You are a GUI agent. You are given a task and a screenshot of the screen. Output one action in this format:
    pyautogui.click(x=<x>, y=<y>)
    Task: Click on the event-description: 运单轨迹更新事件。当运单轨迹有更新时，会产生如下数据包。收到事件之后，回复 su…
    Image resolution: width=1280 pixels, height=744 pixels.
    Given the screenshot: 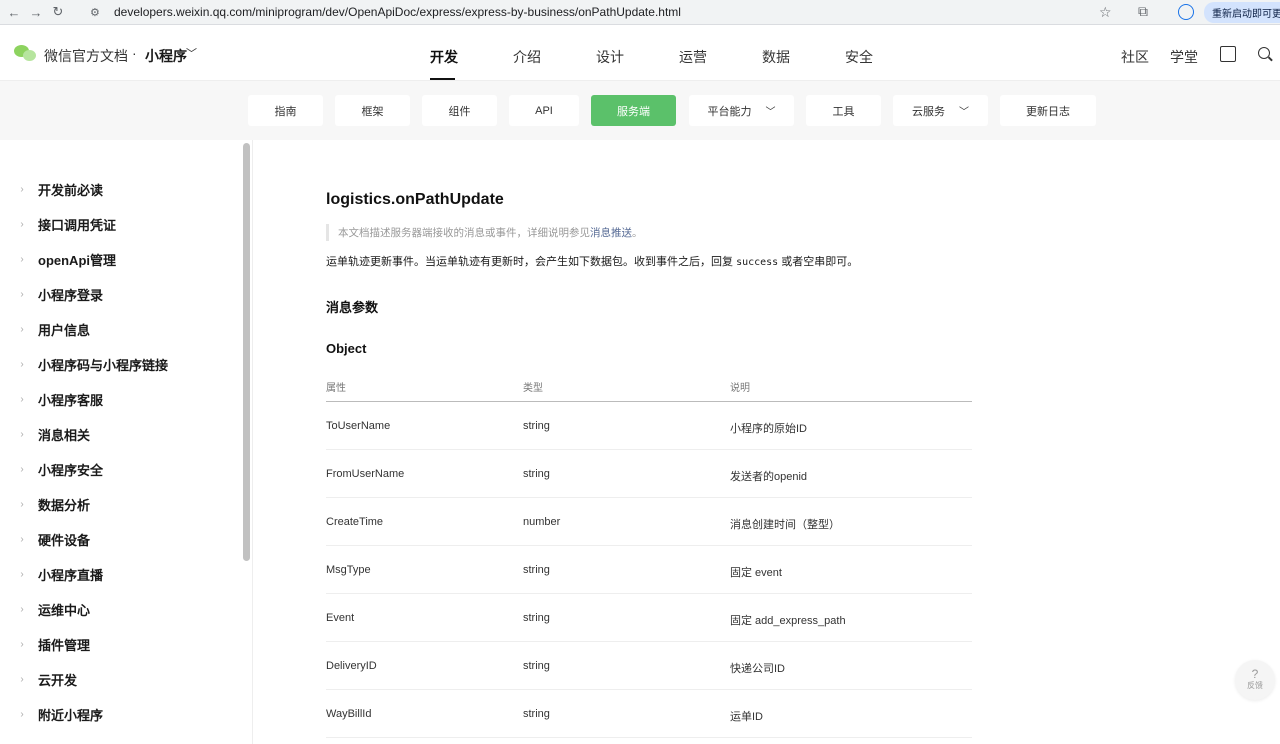 What is the action you would take?
    pyautogui.click(x=592, y=262)
    